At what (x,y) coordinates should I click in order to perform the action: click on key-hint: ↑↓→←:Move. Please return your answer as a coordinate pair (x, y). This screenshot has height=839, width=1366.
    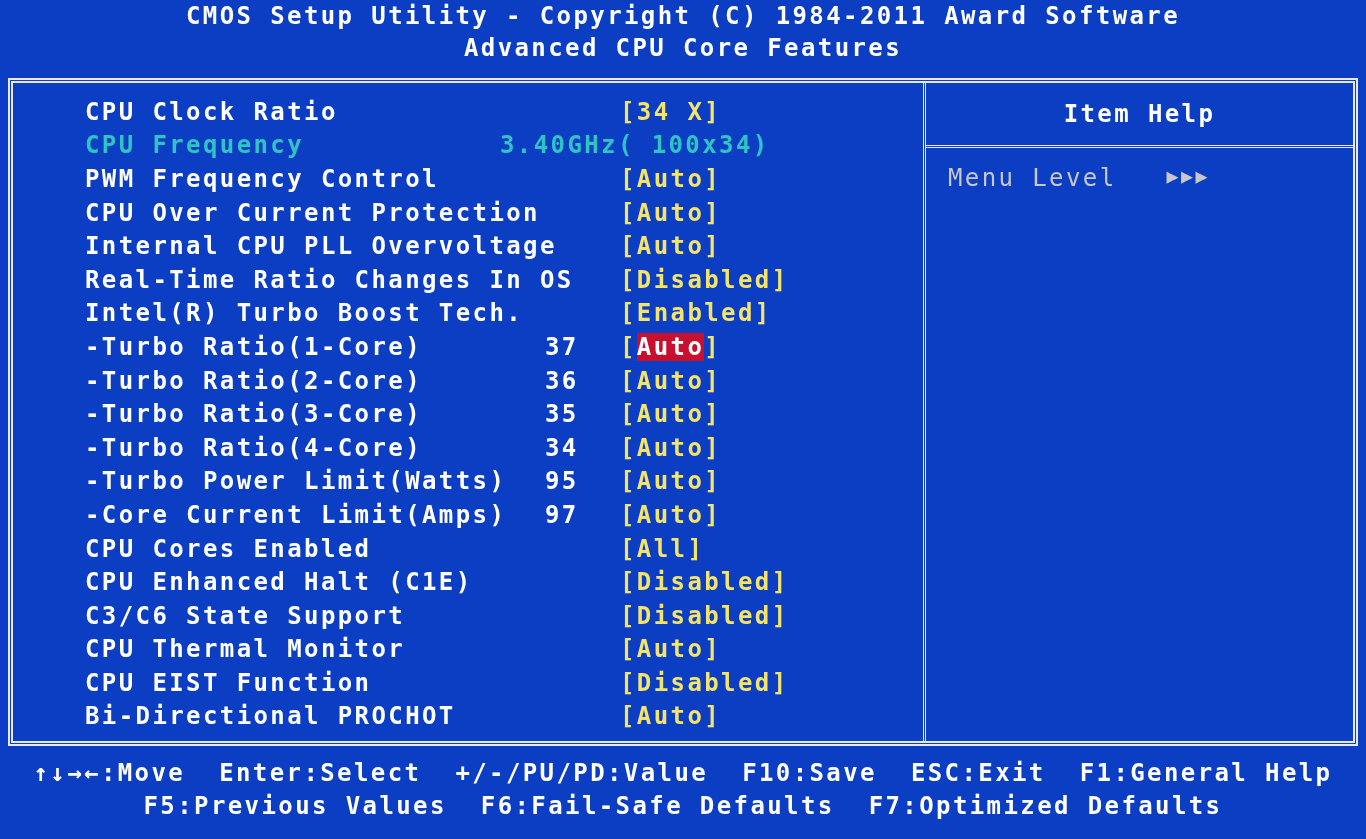
    Looking at the image, I should click on (109, 773).